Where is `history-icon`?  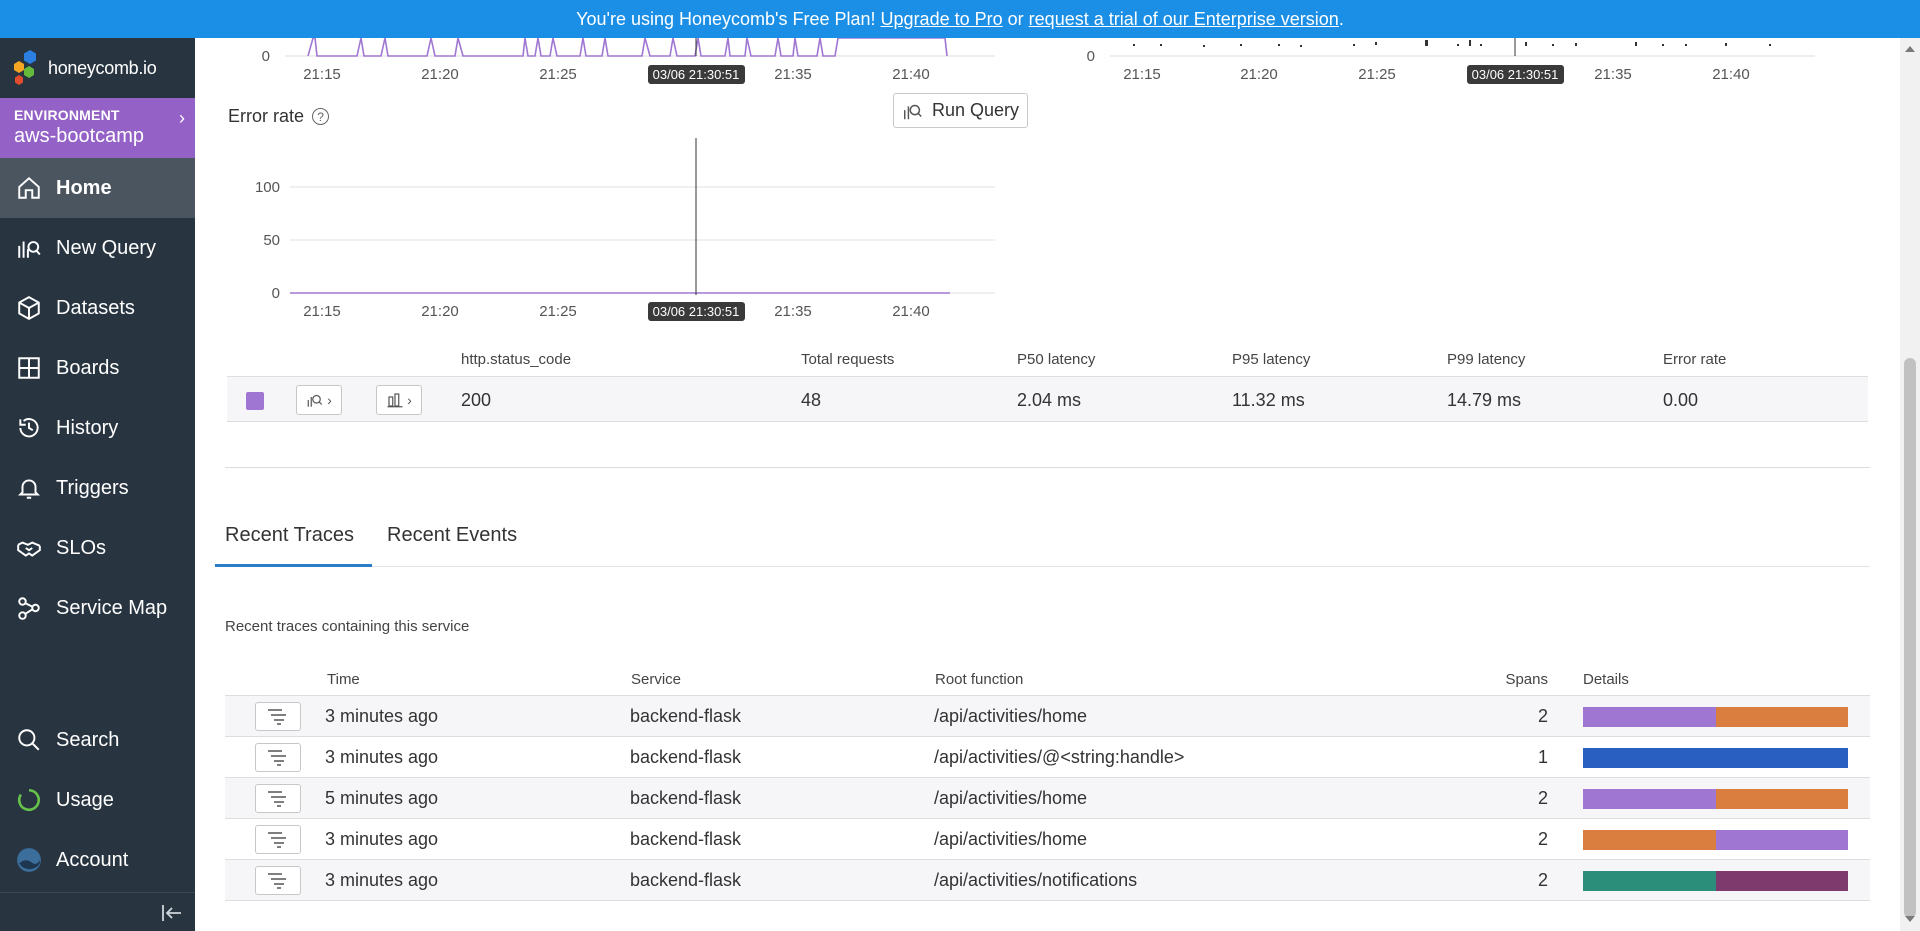 history-icon is located at coordinates (29, 428).